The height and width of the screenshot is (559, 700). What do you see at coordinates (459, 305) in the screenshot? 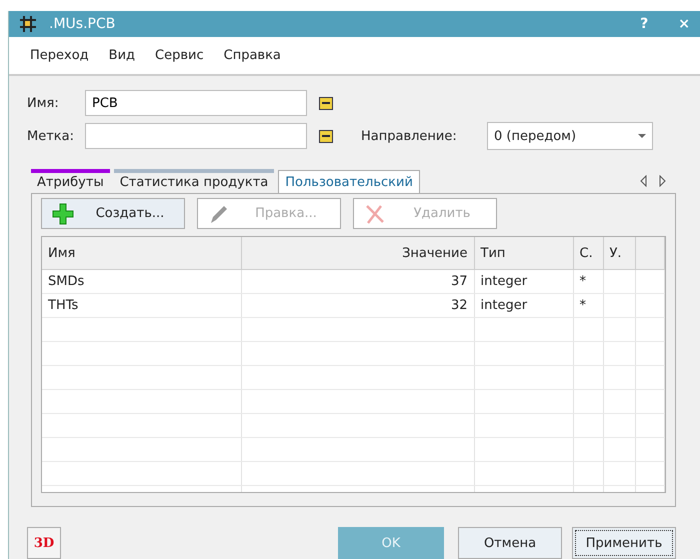
I see `table-cell: 32` at bounding box center [459, 305].